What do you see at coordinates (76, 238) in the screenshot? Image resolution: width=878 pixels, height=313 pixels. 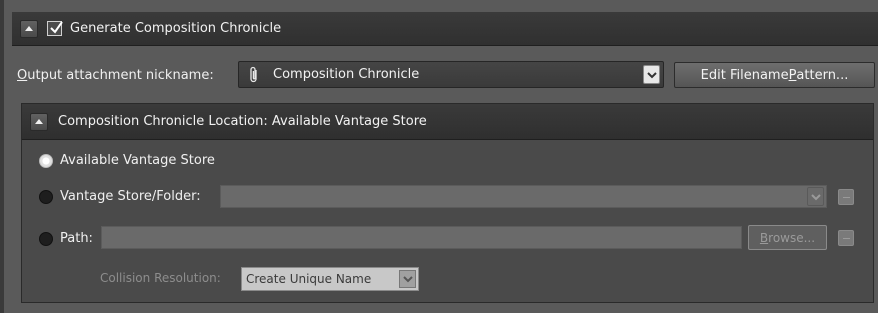 I see `path-label: Path:` at bounding box center [76, 238].